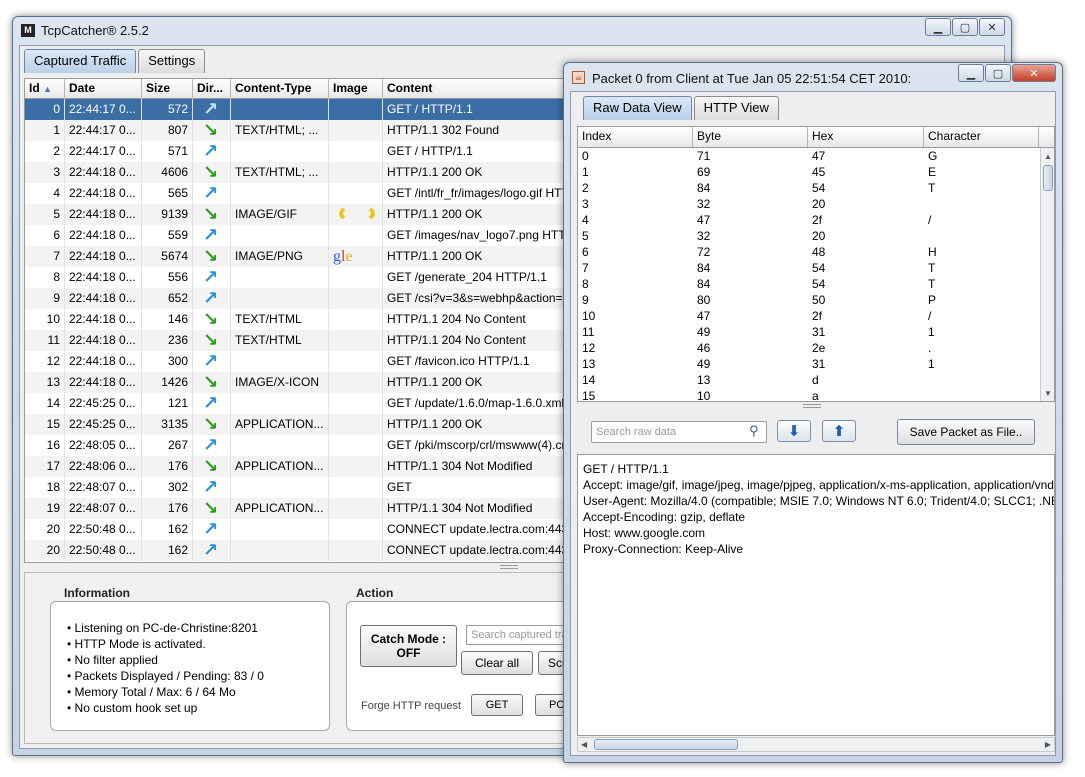 The image size is (1085, 777). What do you see at coordinates (981, 137) in the screenshot?
I see `col-character: Character` at bounding box center [981, 137].